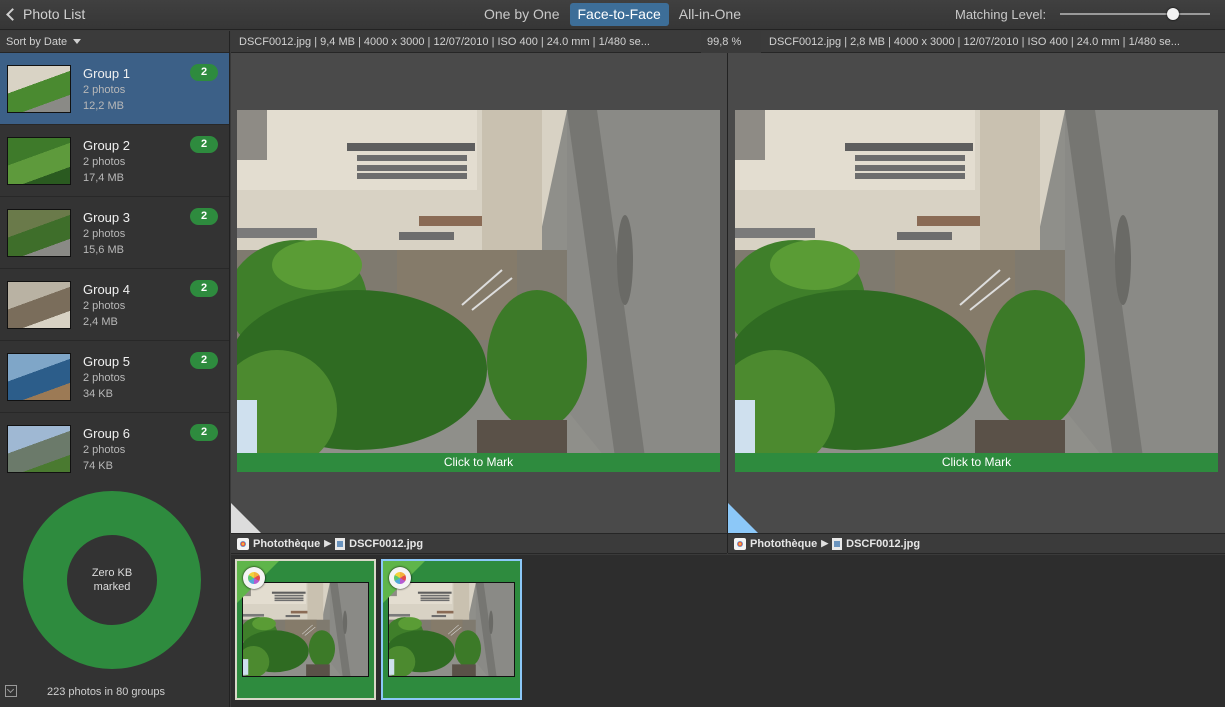 The width and height of the screenshot is (1225, 707). I want to click on view-one-by-one-button: One by One, so click(522, 14).